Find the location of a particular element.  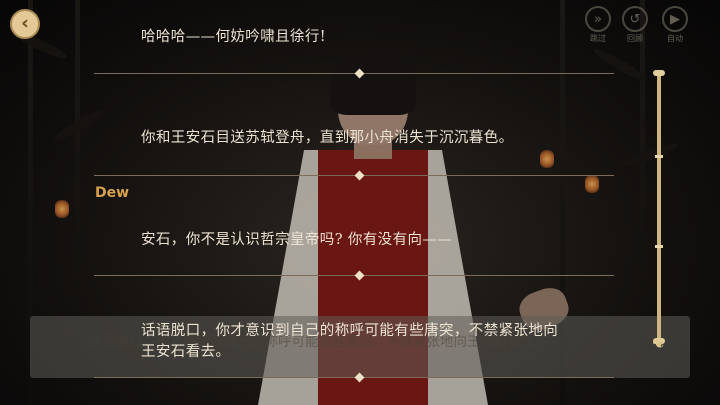

log-entry-2: 你和王安石目送苏轼登舟，直到那小舟消失于沉沉暮色。 is located at coordinates (327, 138).